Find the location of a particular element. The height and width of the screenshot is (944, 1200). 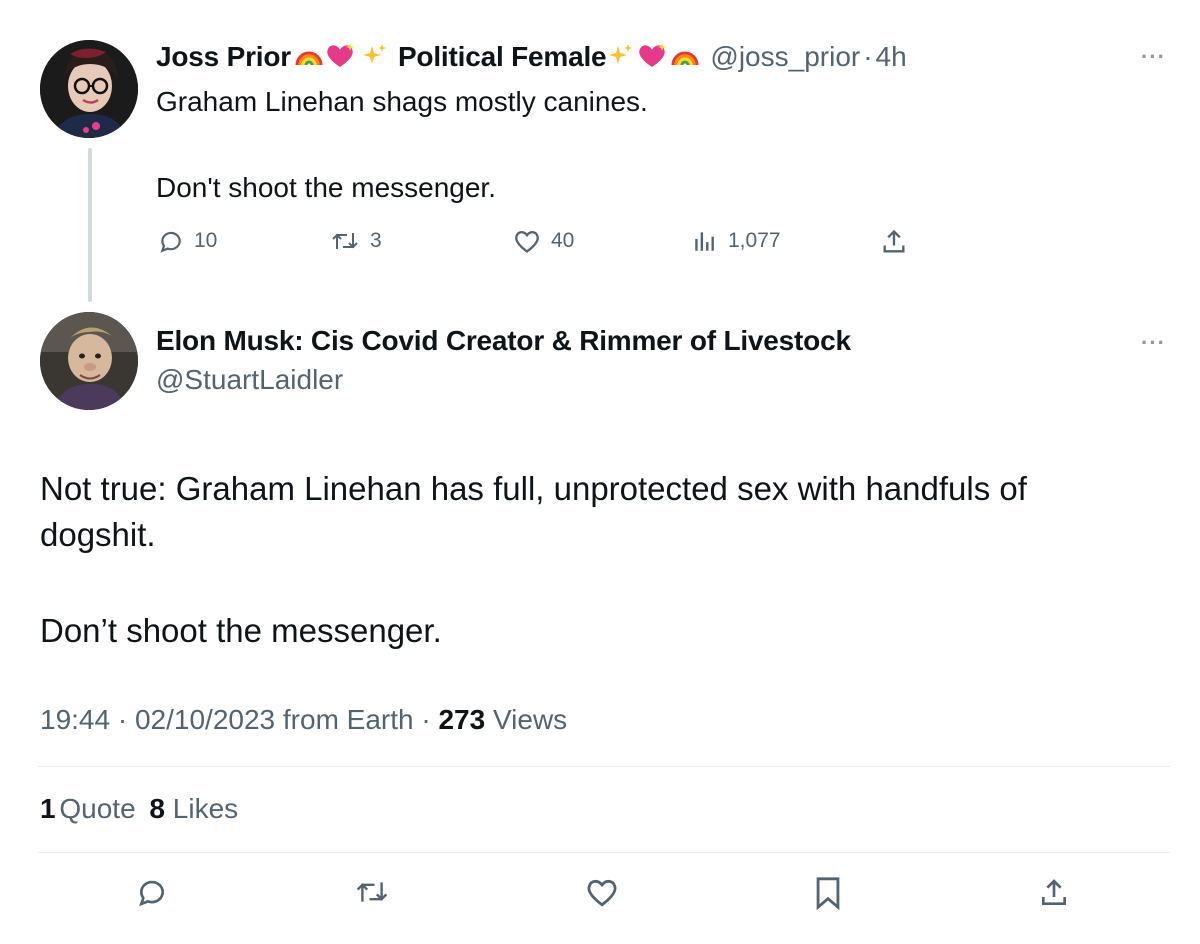

avatar-stuart-laidler is located at coordinates (89, 361).